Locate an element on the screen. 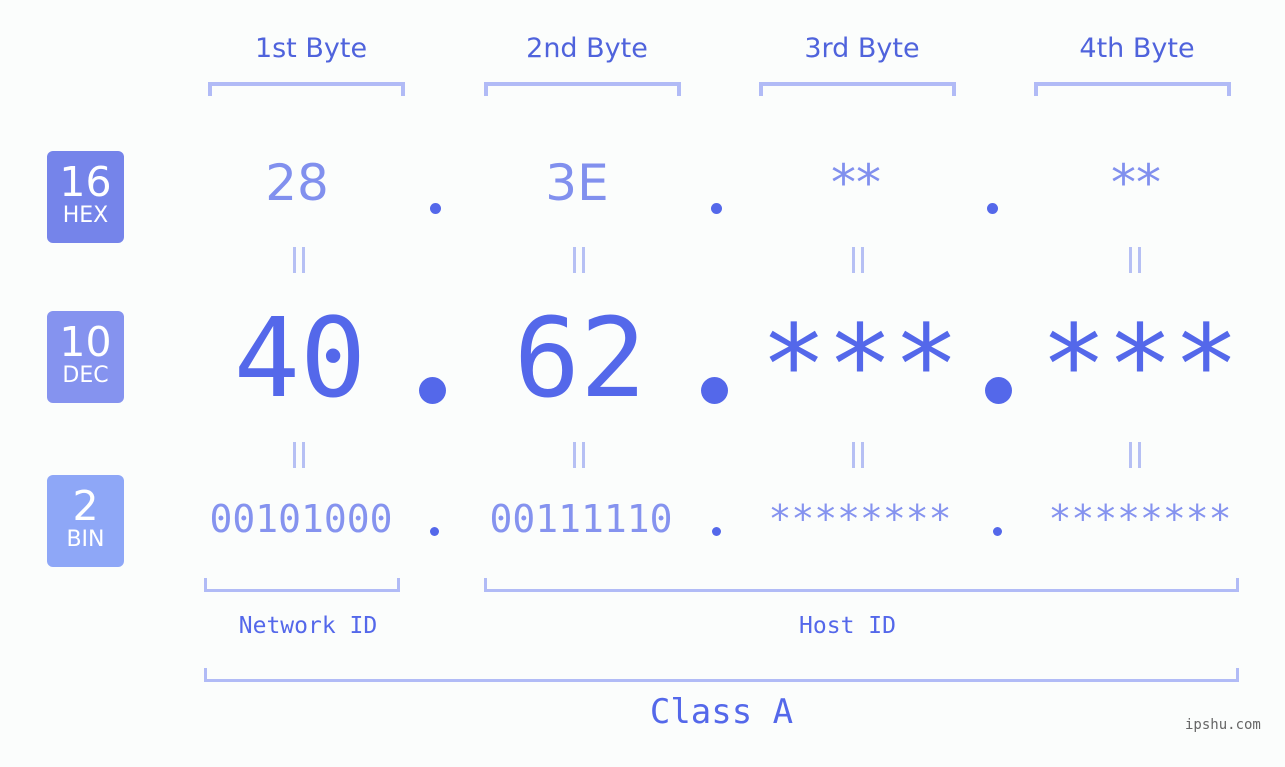  network-id-bracket is located at coordinates (302, 585).